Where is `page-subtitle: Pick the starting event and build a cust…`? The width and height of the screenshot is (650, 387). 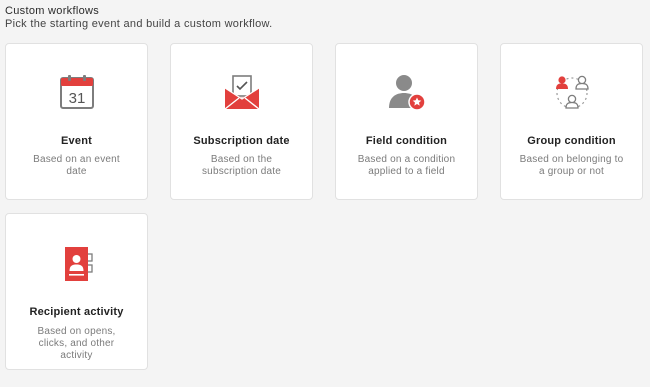
page-subtitle: Pick the starting event and build a cust… is located at coordinates (139, 24).